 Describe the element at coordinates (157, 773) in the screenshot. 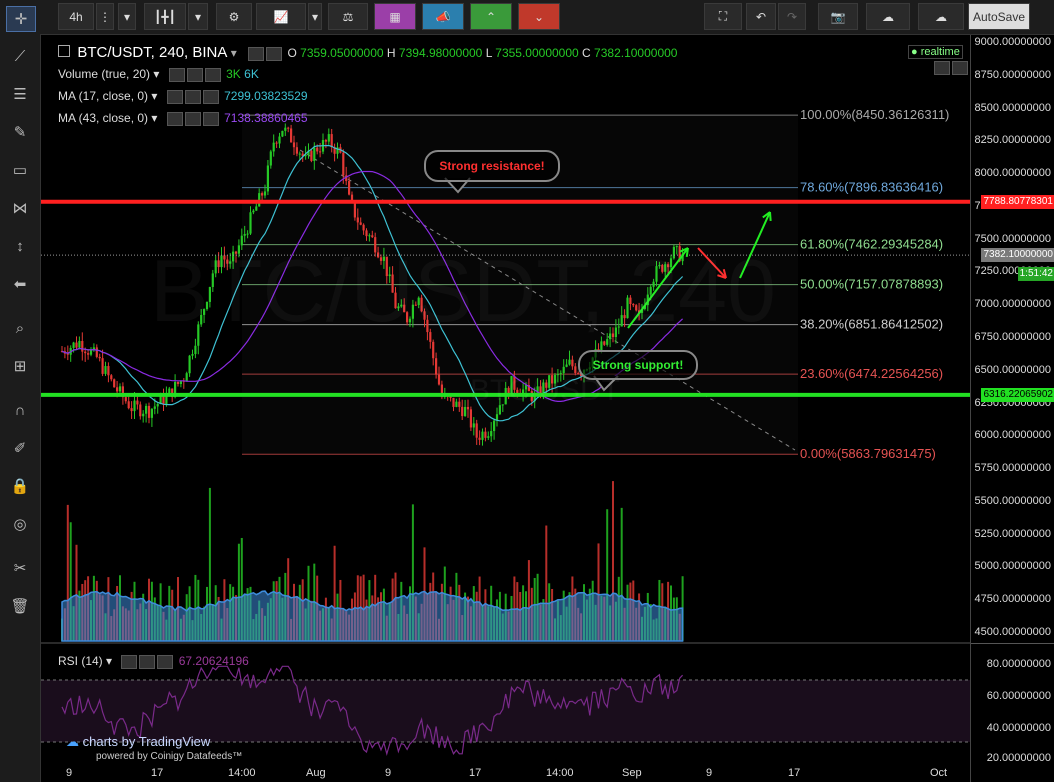

I see `x-axis-tick-label: 17` at that location.